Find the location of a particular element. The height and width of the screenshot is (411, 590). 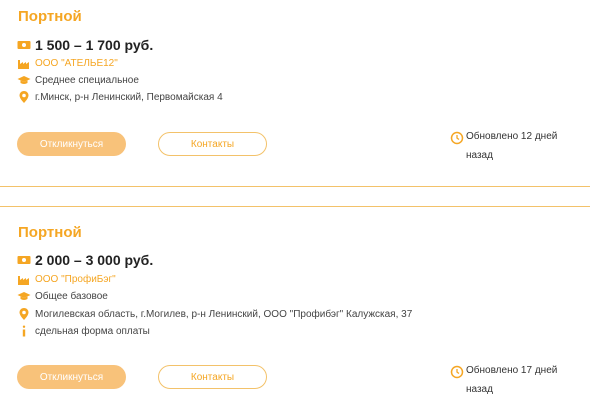

address-row: г.Минск, р-н Ленинский, Первомайская 4 is located at coordinates (120, 97).